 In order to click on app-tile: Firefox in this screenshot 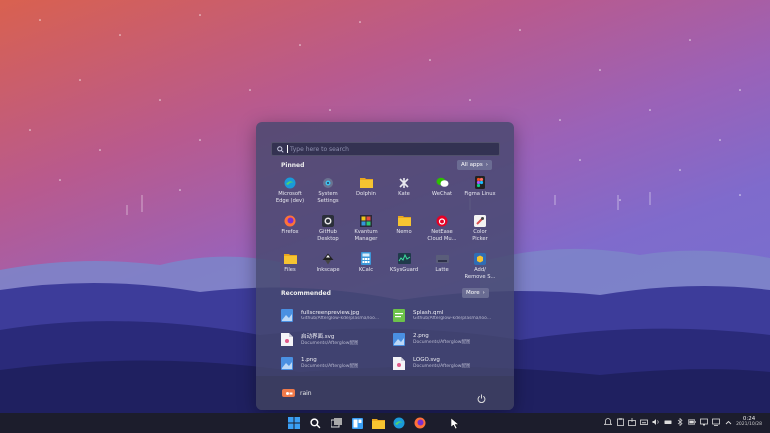, I will do `click(290, 231)`.